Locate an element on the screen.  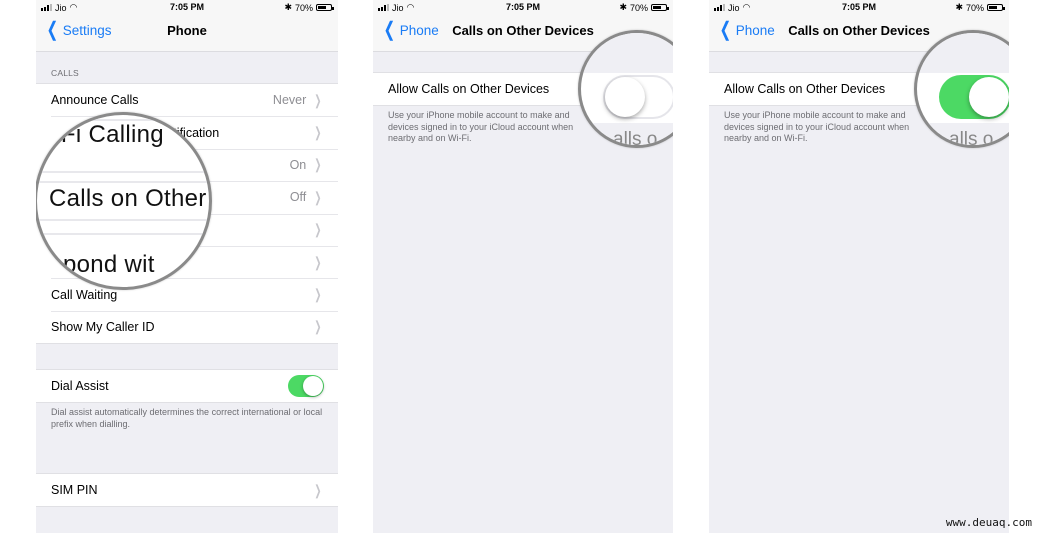
row-value: Off is located at coordinates (298, 197).